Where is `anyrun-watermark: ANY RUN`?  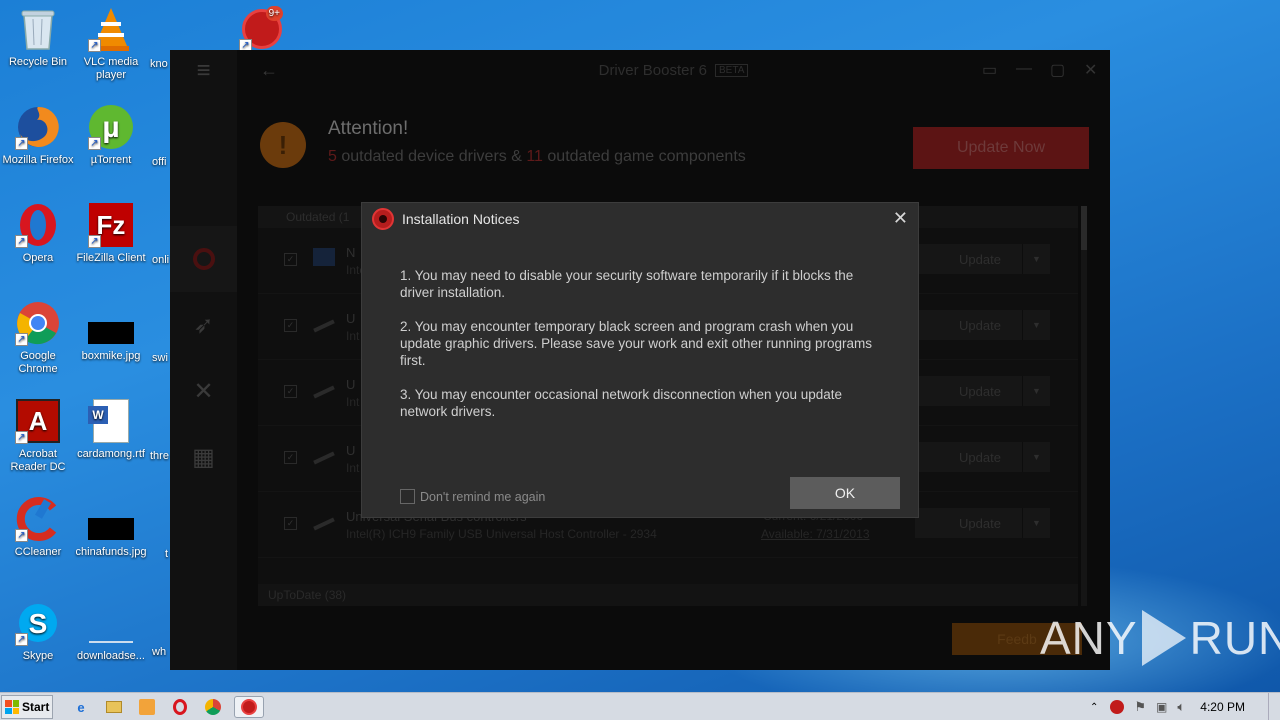 anyrun-watermark: ANY RUN is located at coordinates (1160, 638).